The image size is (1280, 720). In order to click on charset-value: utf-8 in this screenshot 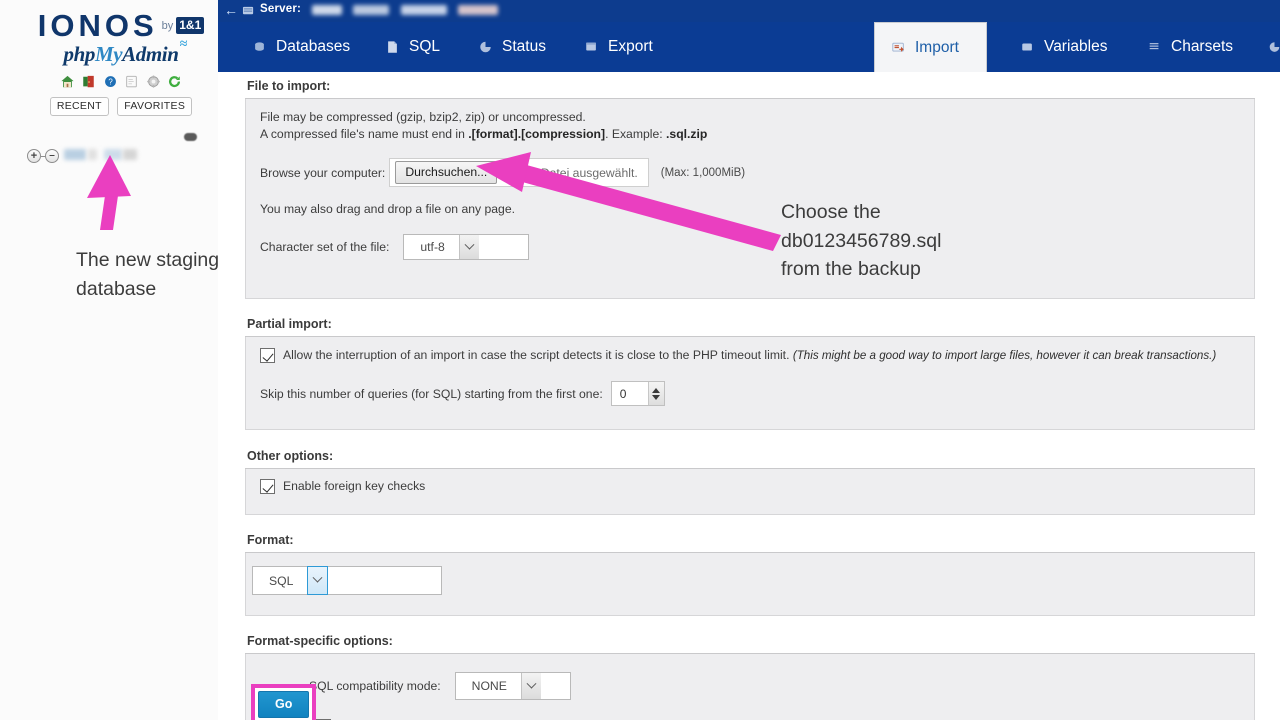, I will do `click(432, 247)`.